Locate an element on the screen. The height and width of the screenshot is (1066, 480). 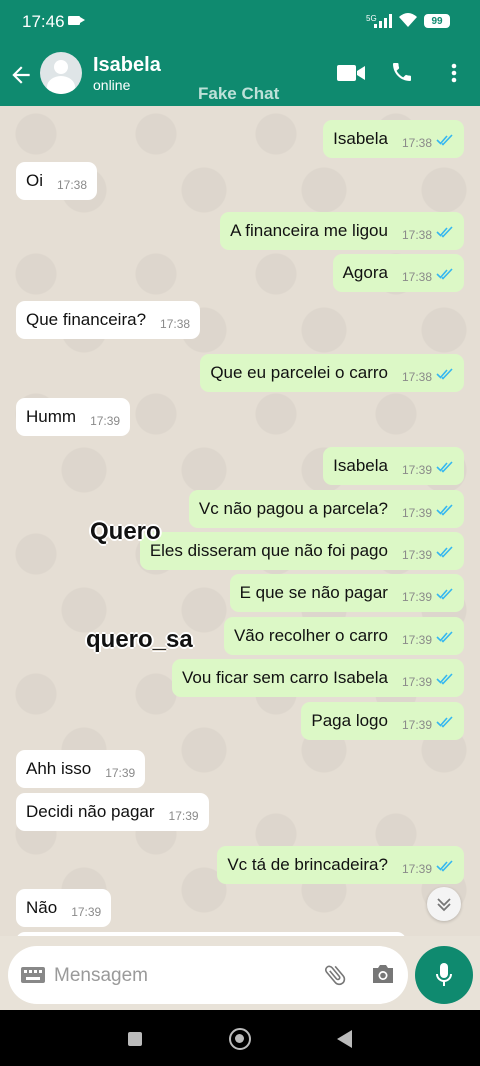
incoming-message: Não 17:39 is located at coordinates (64, 908).